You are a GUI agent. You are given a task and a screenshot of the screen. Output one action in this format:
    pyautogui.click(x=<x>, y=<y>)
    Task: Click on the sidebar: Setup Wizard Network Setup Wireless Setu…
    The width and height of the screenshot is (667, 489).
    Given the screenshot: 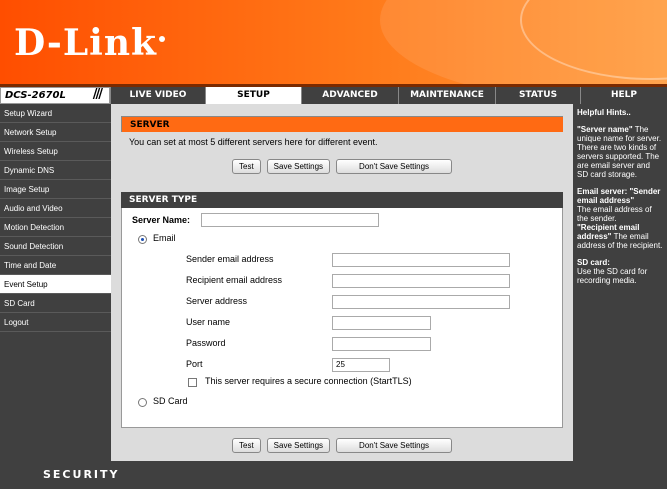 What is the action you would take?
    pyautogui.click(x=55, y=282)
    